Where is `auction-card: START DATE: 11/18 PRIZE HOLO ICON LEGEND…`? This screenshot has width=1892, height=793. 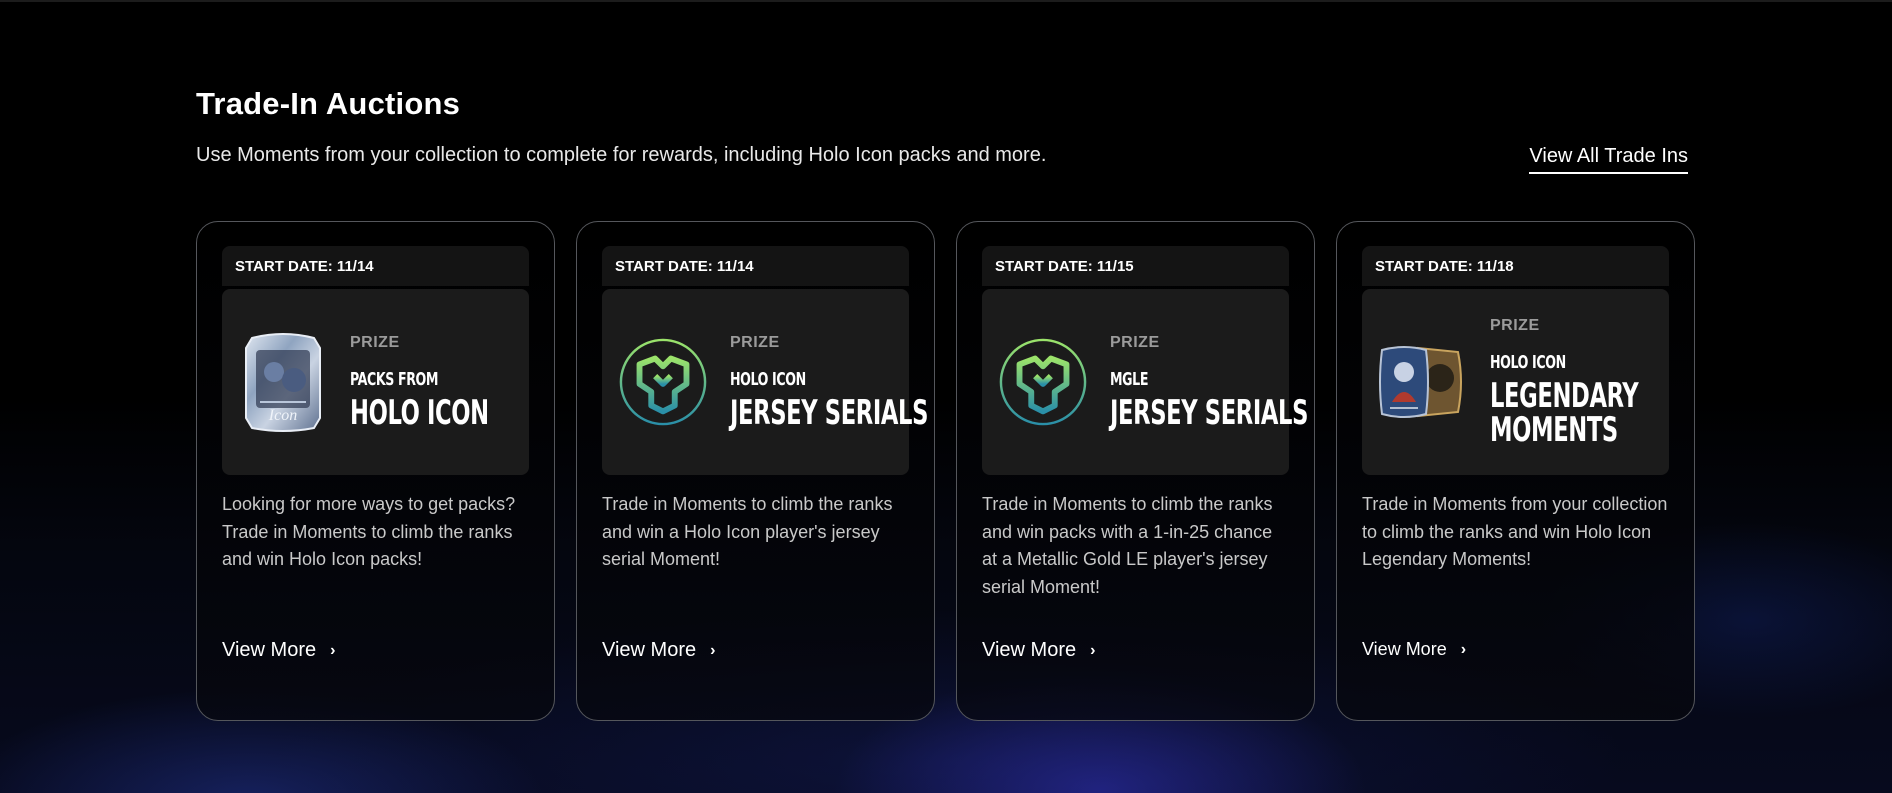 auction-card: START DATE: 11/18 PRIZE HOLO ICON LEGEND… is located at coordinates (1515, 471).